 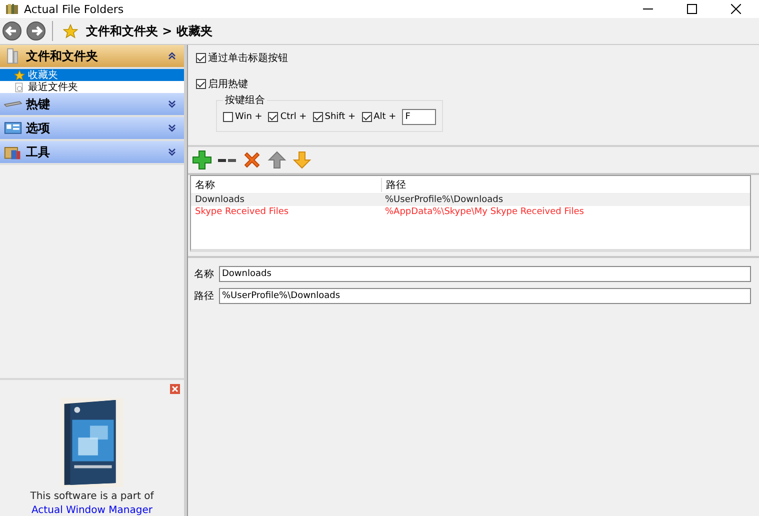 What do you see at coordinates (13, 104) in the screenshot?
I see `keyboard-icon` at bounding box center [13, 104].